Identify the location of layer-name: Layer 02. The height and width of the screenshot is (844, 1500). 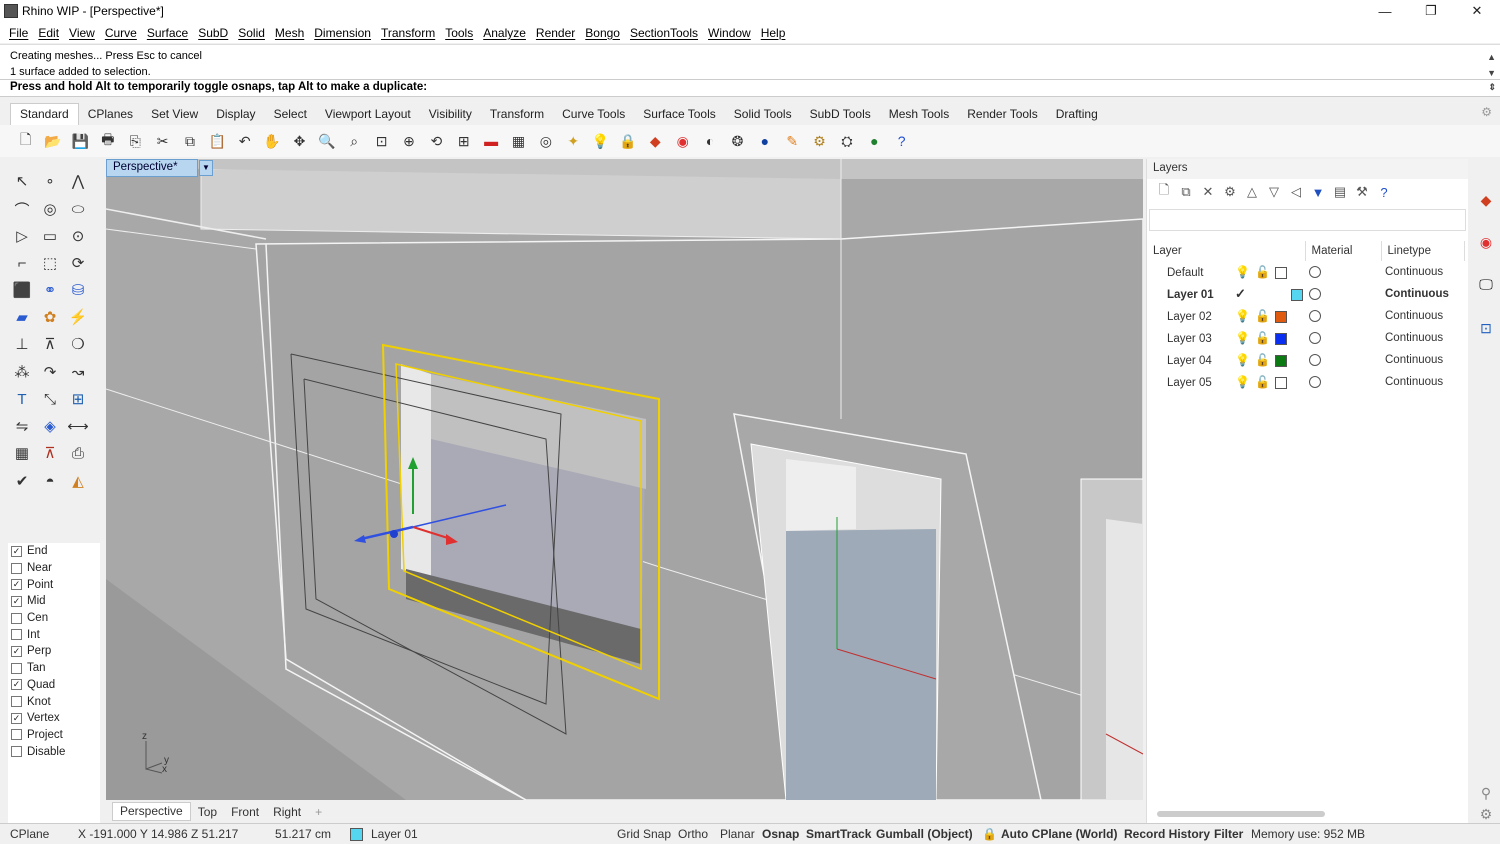
(1201, 317).